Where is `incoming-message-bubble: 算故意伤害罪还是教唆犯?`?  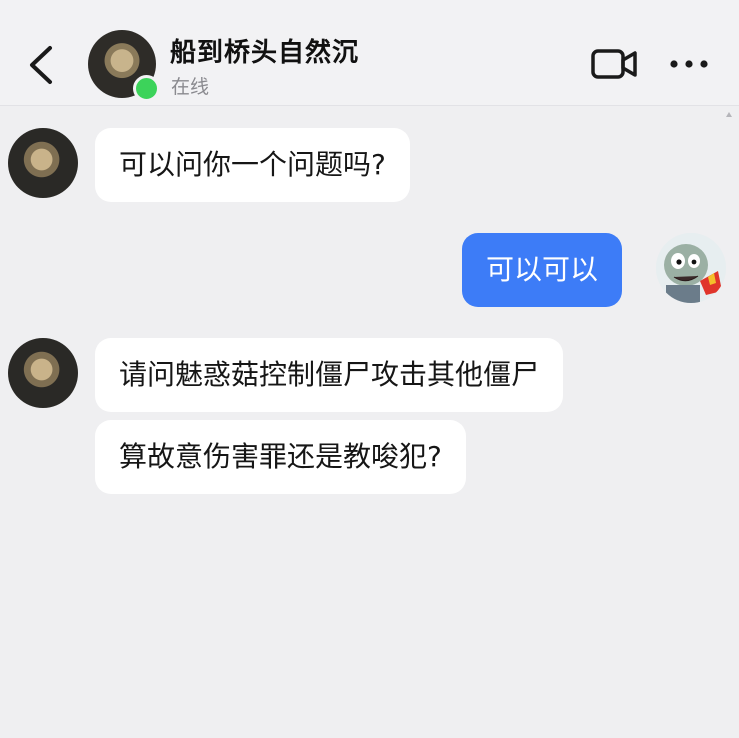
incoming-message-bubble: 算故意伤害罪还是教唆犯? is located at coordinates (280, 457).